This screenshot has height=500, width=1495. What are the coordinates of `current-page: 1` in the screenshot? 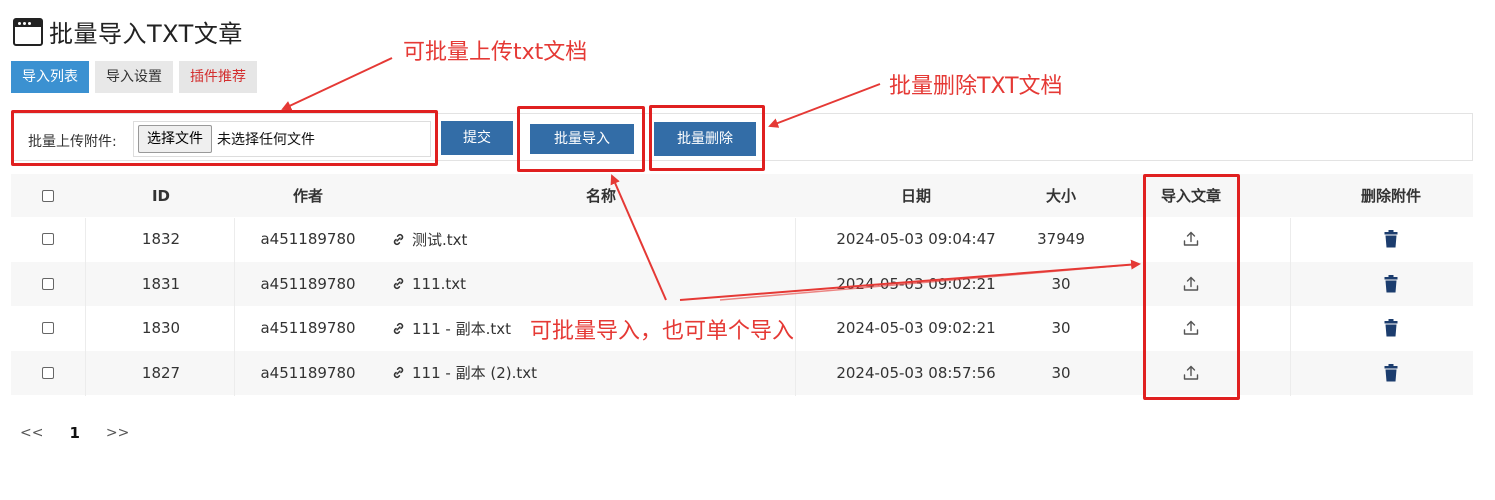 It's located at (74, 433).